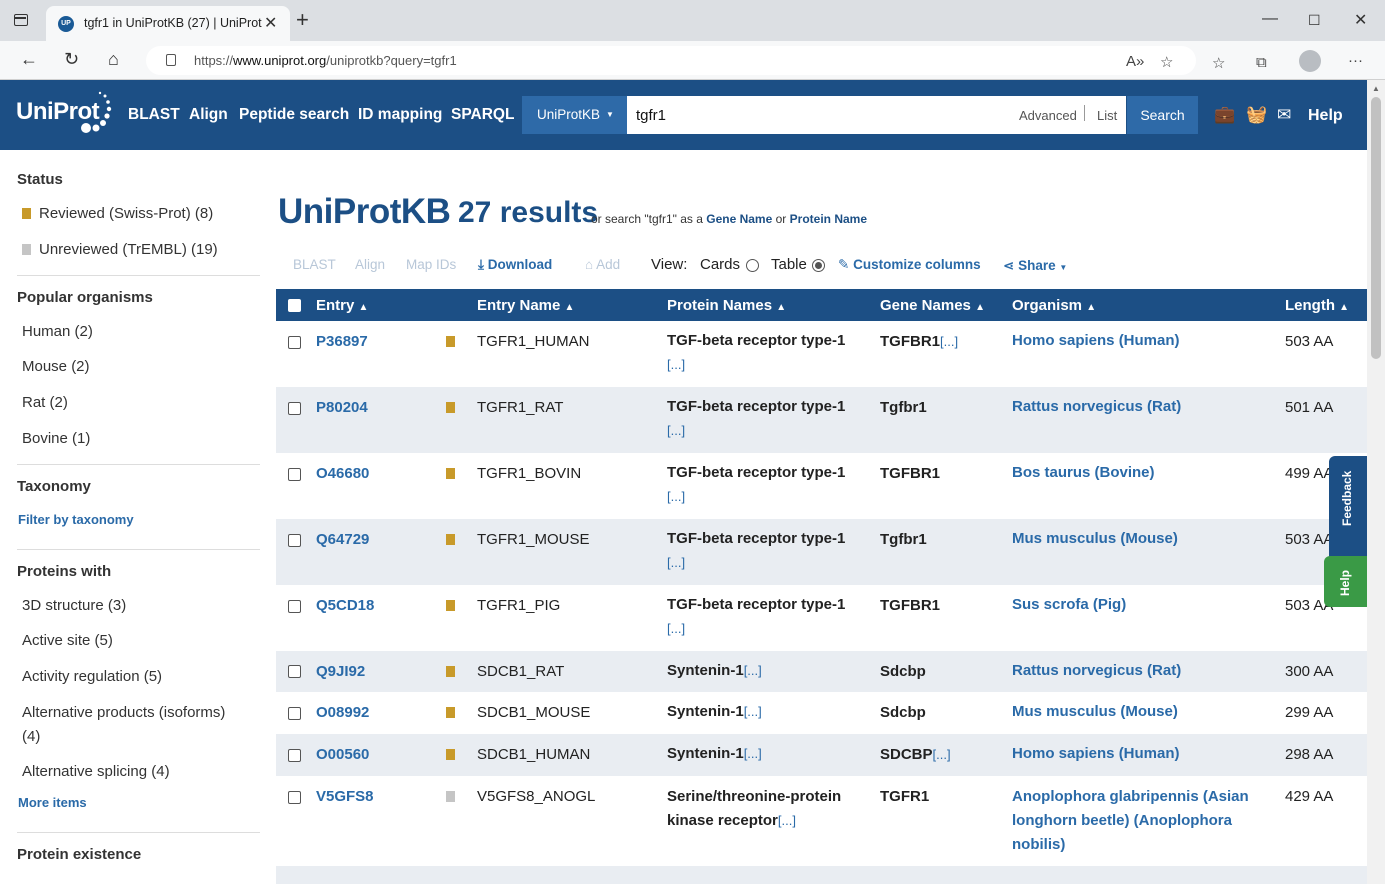  What do you see at coordinates (1166, 62) in the screenshot?
I see `add-favorite-icon: ☆` at bounding box center [1166, 62].